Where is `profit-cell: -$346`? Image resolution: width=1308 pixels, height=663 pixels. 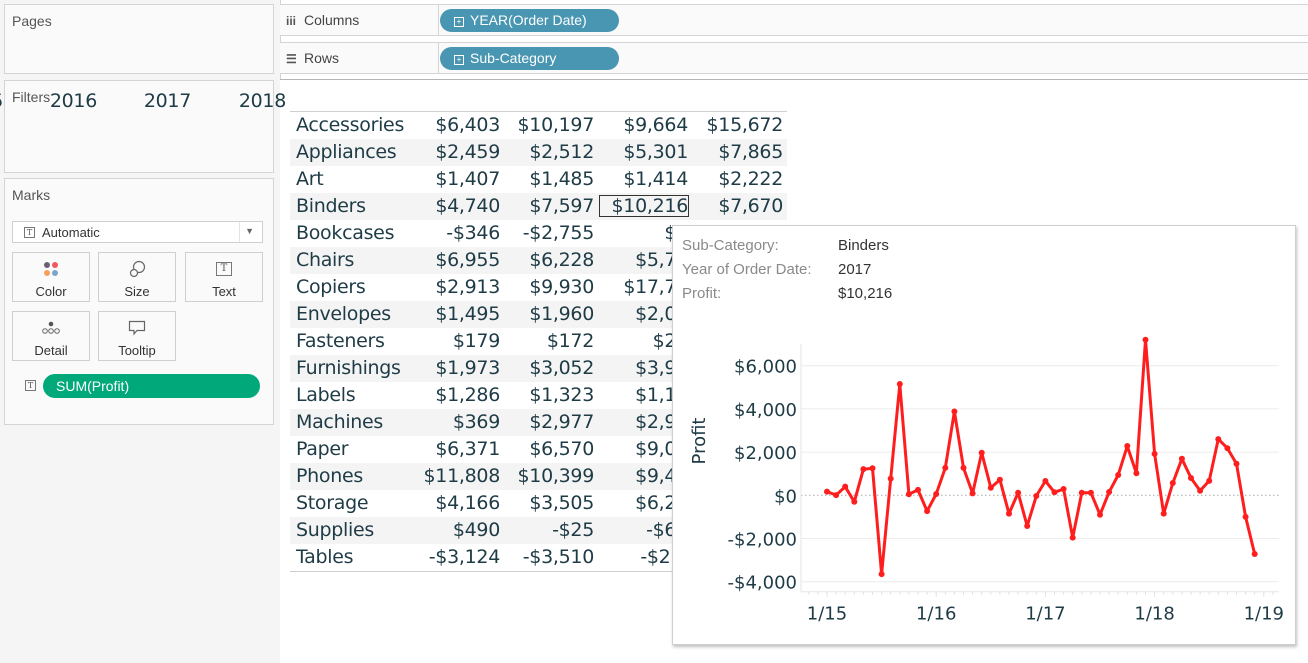 profit-cell: -$346 is located at coordinates (473, 233).